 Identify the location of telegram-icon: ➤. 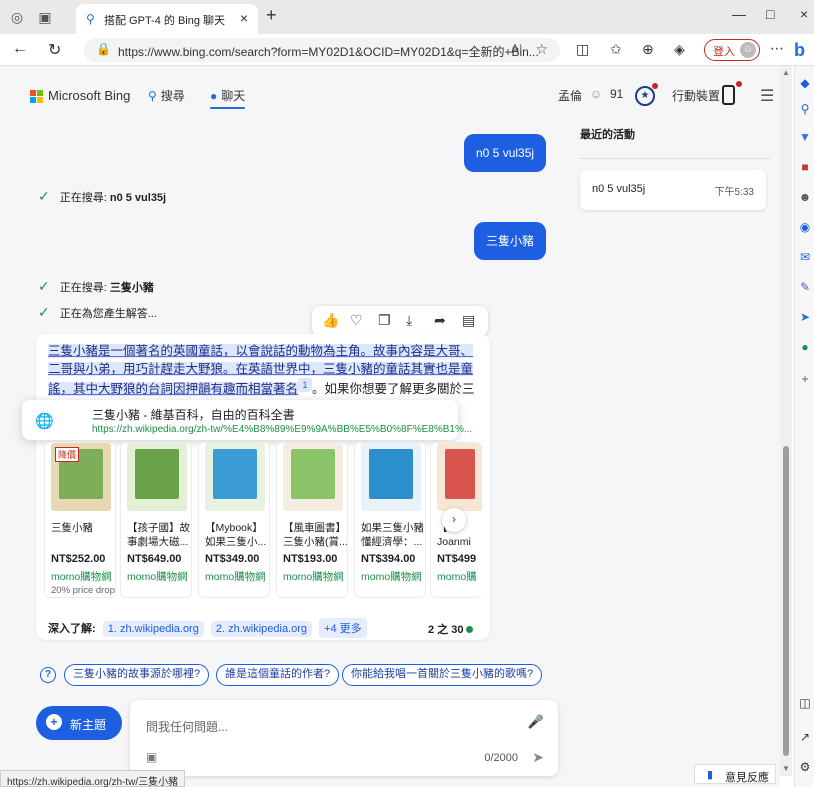
(805, 317).